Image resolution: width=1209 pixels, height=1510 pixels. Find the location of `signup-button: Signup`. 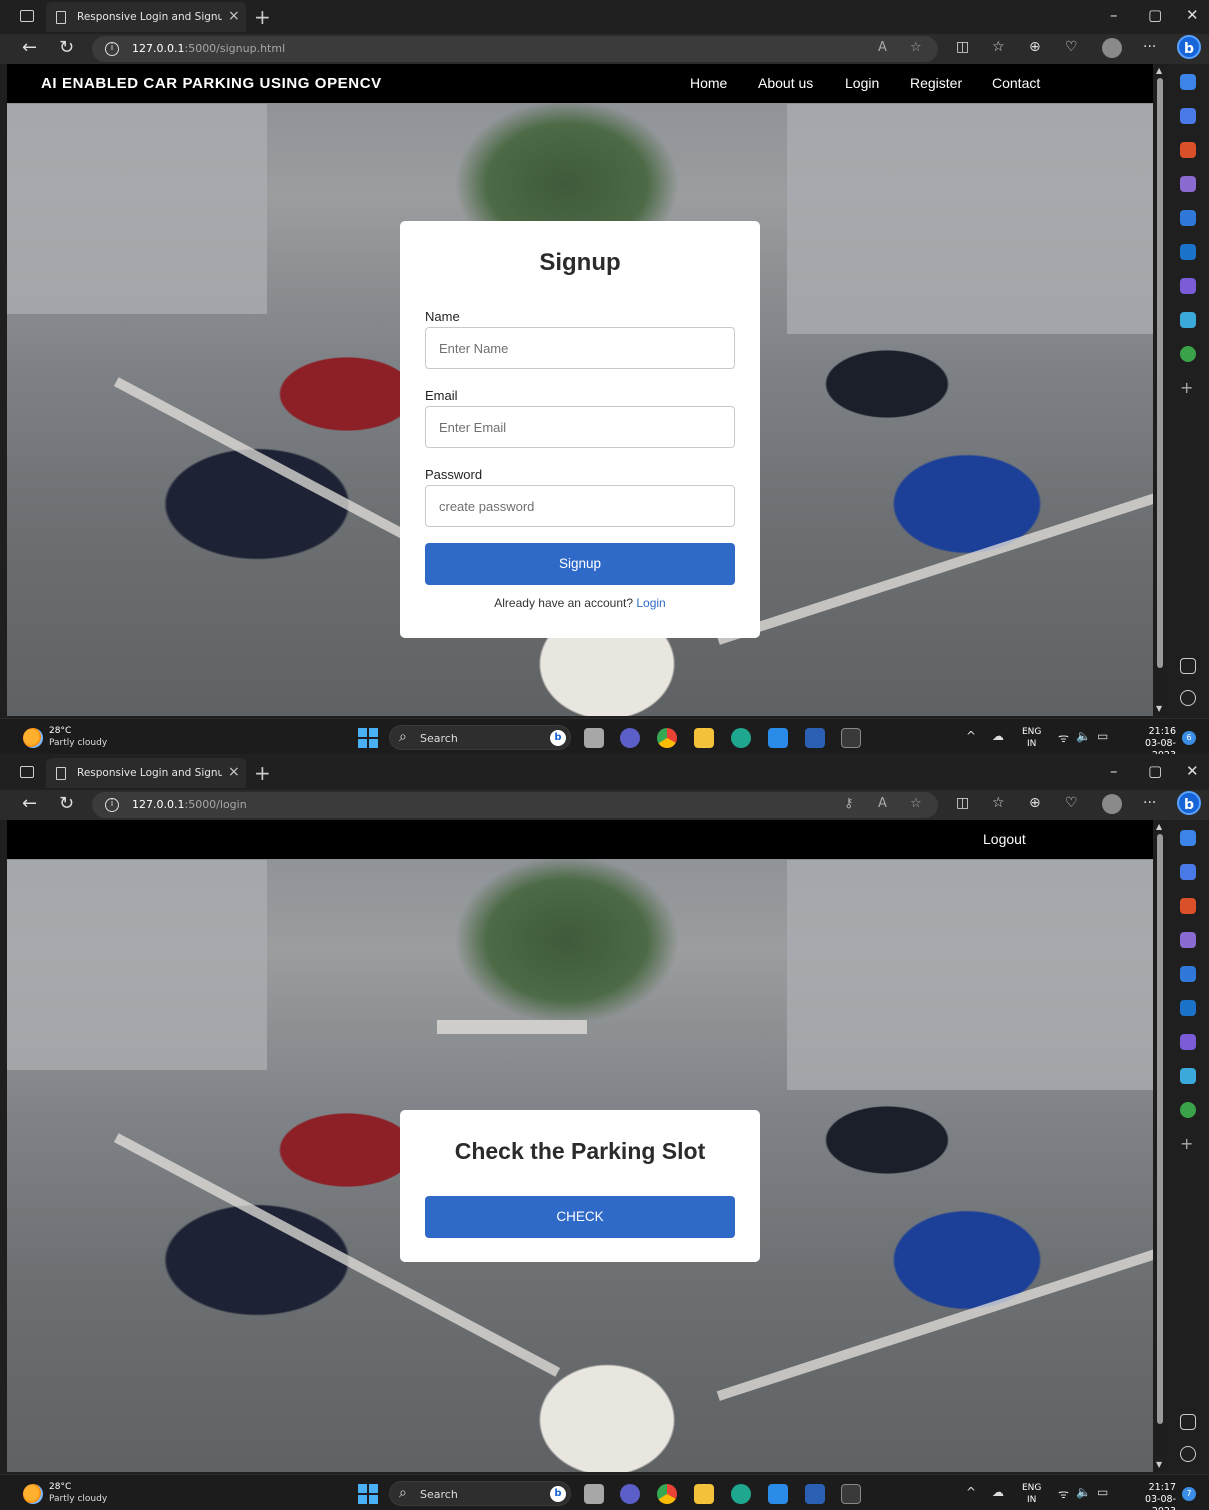

signup-button: Signup is located at coordinates (580, 564).